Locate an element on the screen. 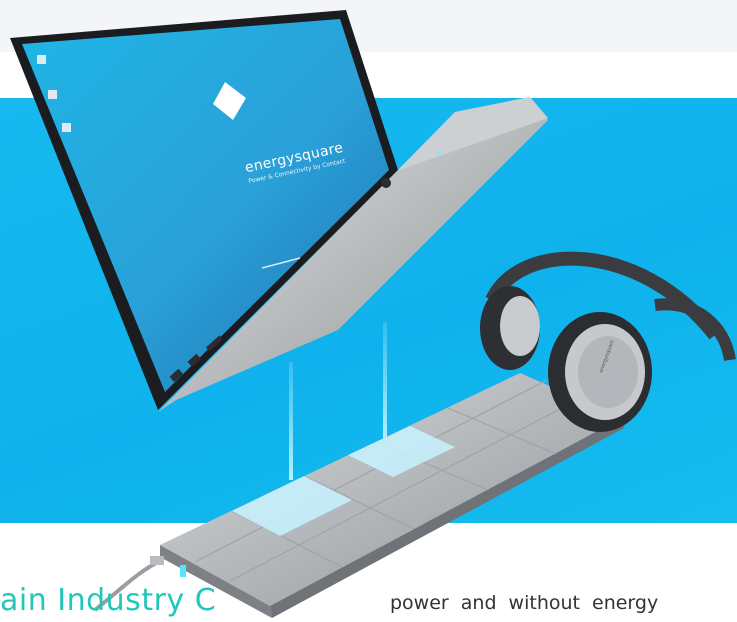 This screenshot has width=737, height=622. caption-left: ain Industry C is located at coordinates (108, 600).